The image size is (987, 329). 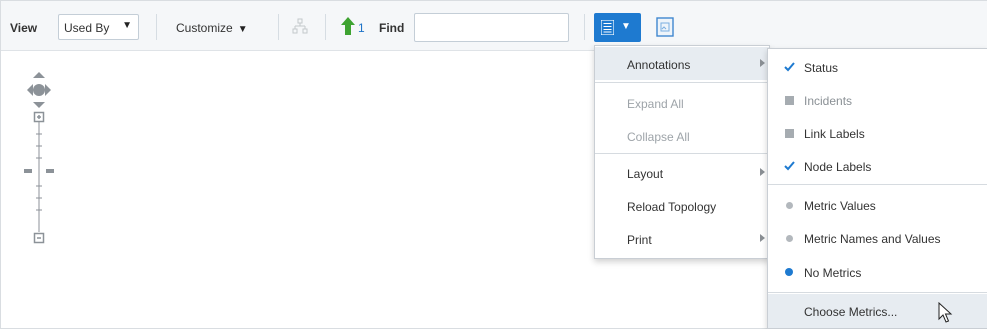 What do you see at coordinates (877, 99) in the screenshot?
I see `menu-item-incidents: Incidents` at bounding box center [877, 99].